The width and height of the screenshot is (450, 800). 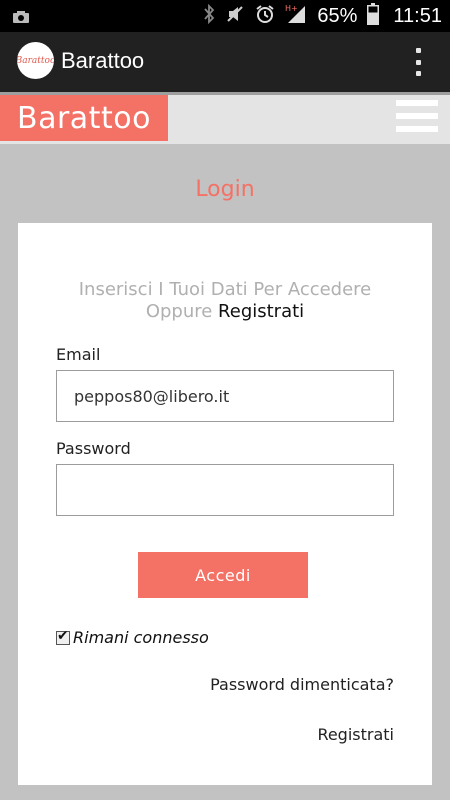 What do you see at coordinates (225, 289) in the screenshot?
I see `intro-line-1: Inserisci I Tuoi Dati Per Accedere` at bounding box center [225, 289].